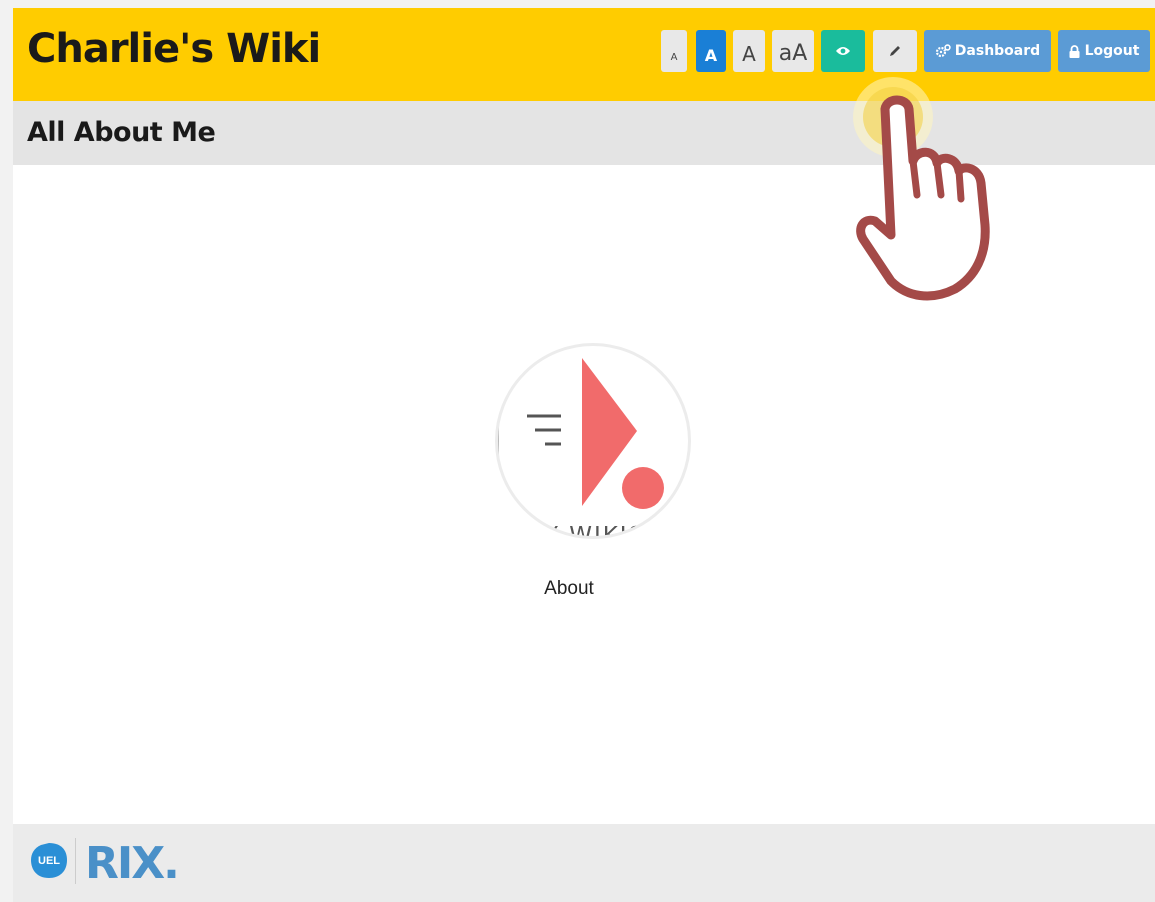 The height and width of the screenshot is (902, 1155). I want to click on my-wikis-logo: MY WIKIS, so click(593, 441).